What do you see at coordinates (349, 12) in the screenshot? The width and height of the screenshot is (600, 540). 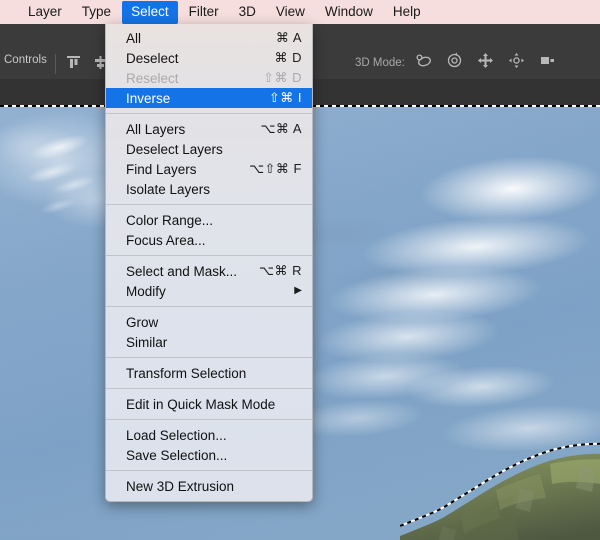 I see `menubar-item-window: Window` at bounding box center [349, 12].